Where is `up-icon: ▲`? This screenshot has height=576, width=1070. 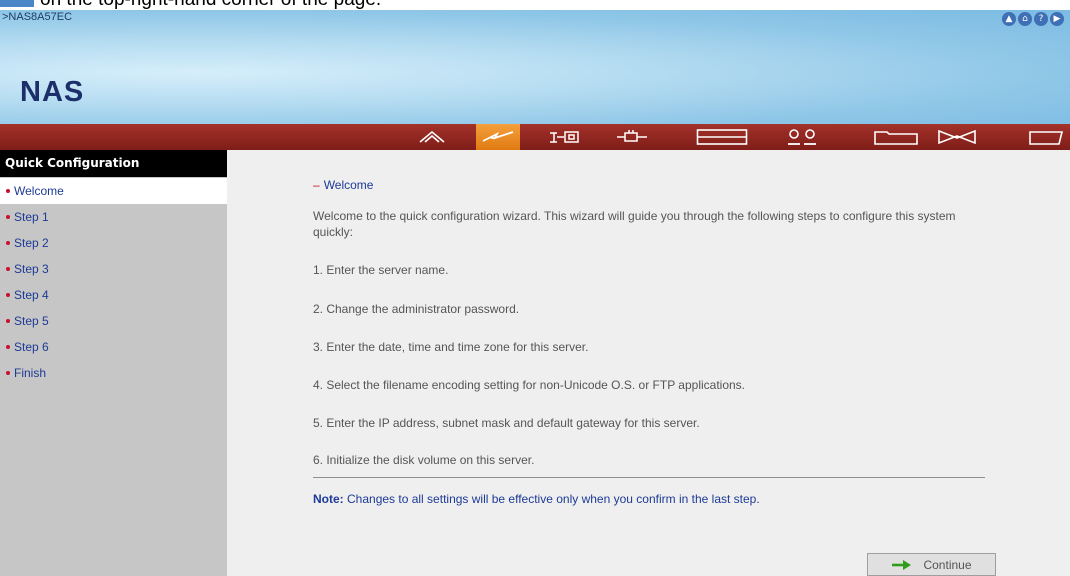
up-icon: ▲ is located at coordinates (1009, 19).